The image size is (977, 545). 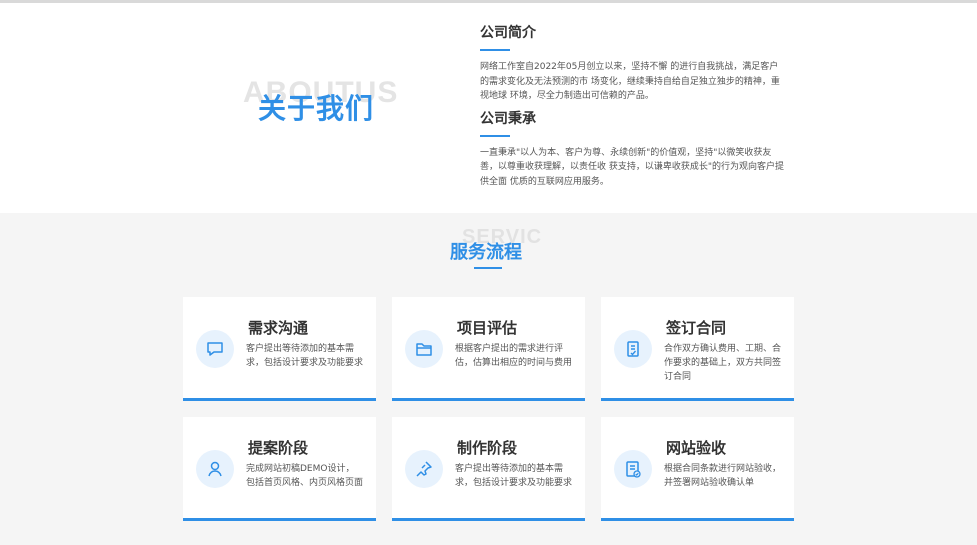 I want to click on pin-icon, so click(x=424, y=469).